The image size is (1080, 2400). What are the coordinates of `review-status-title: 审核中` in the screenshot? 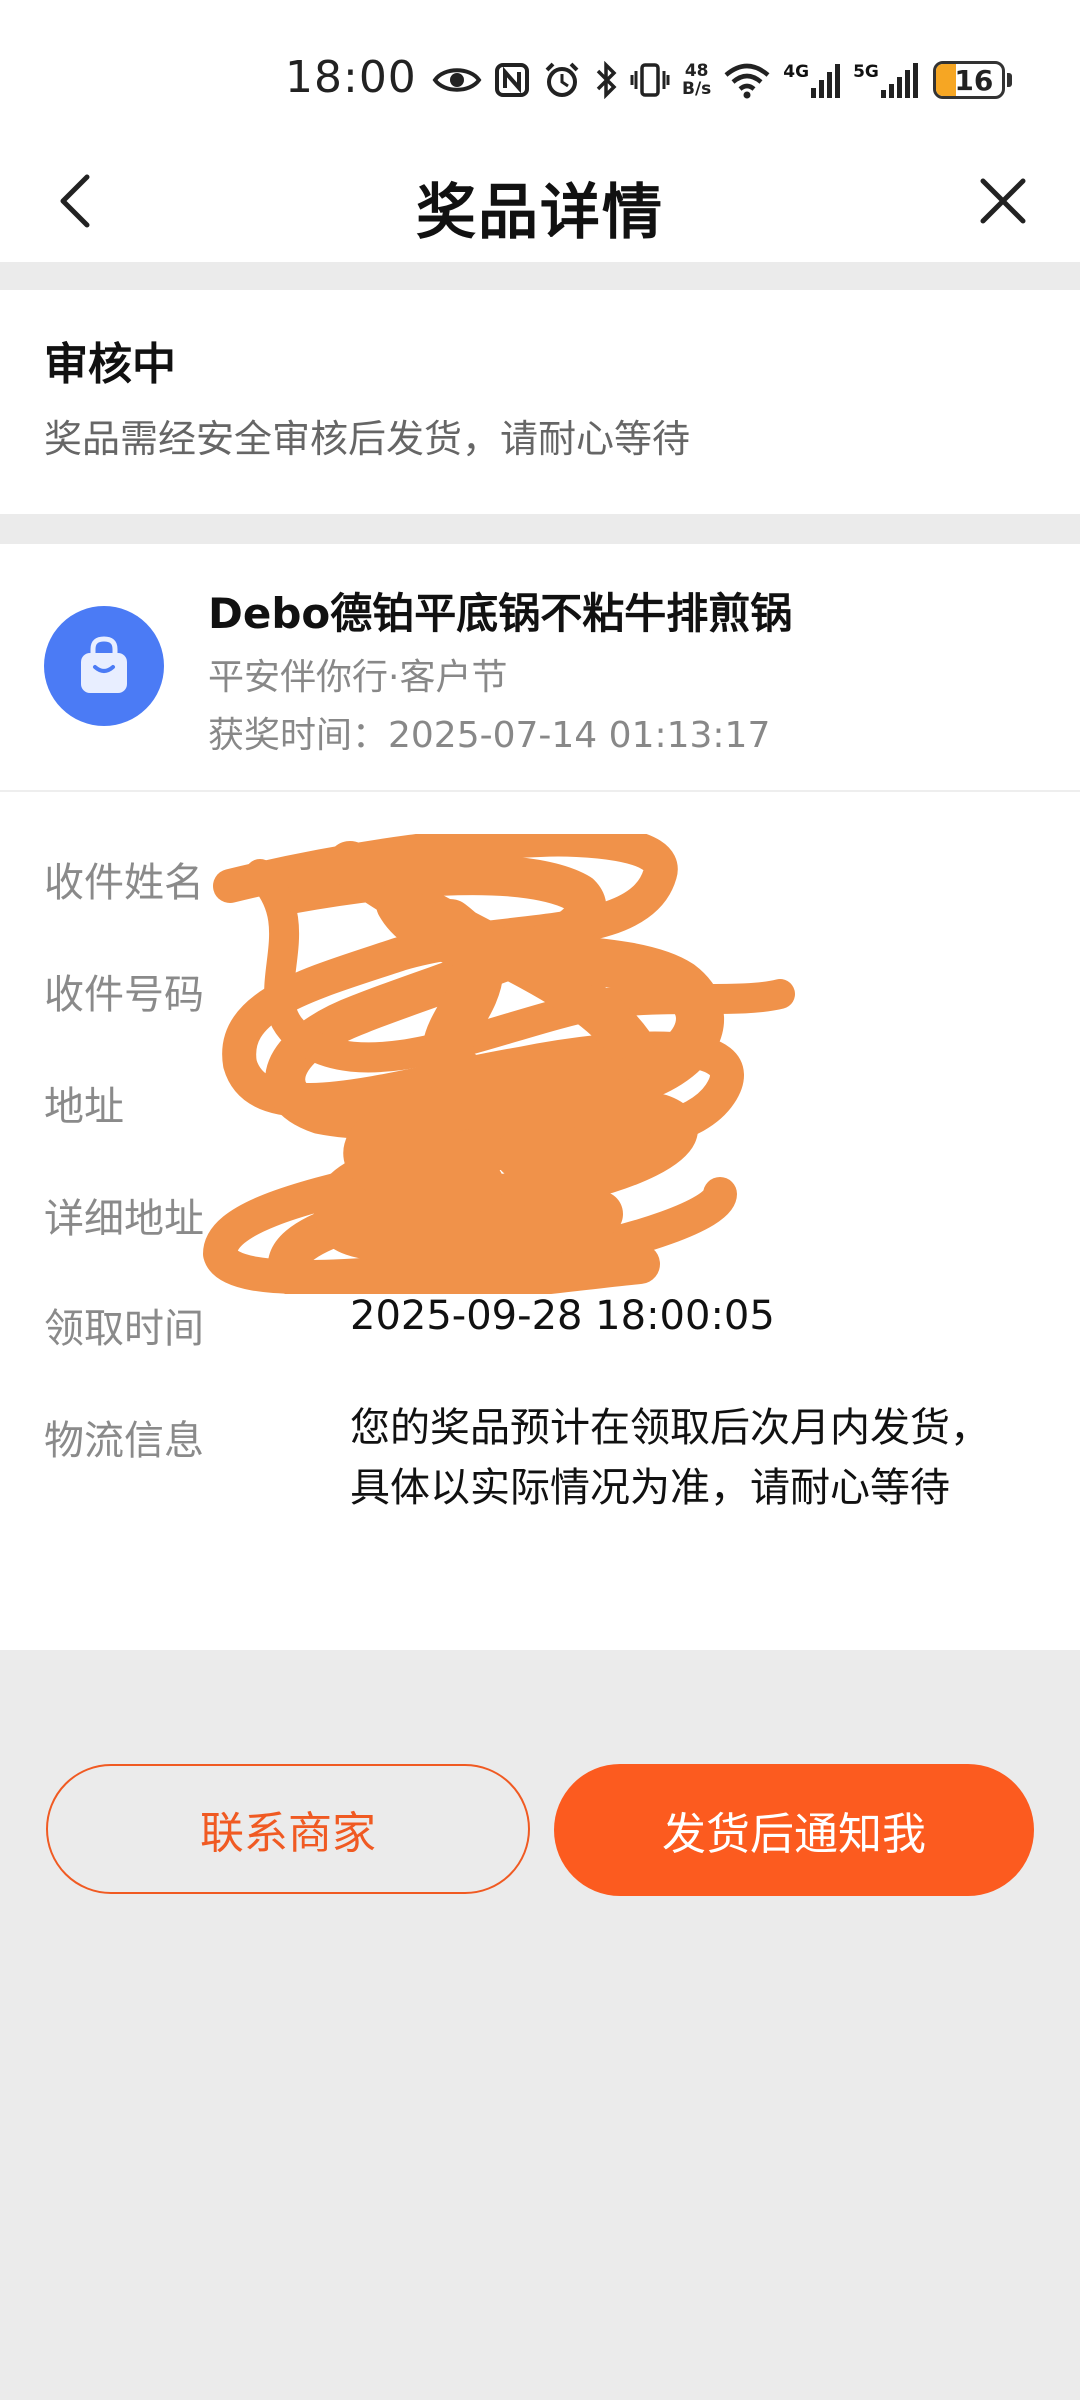 It's located at (110, 364).